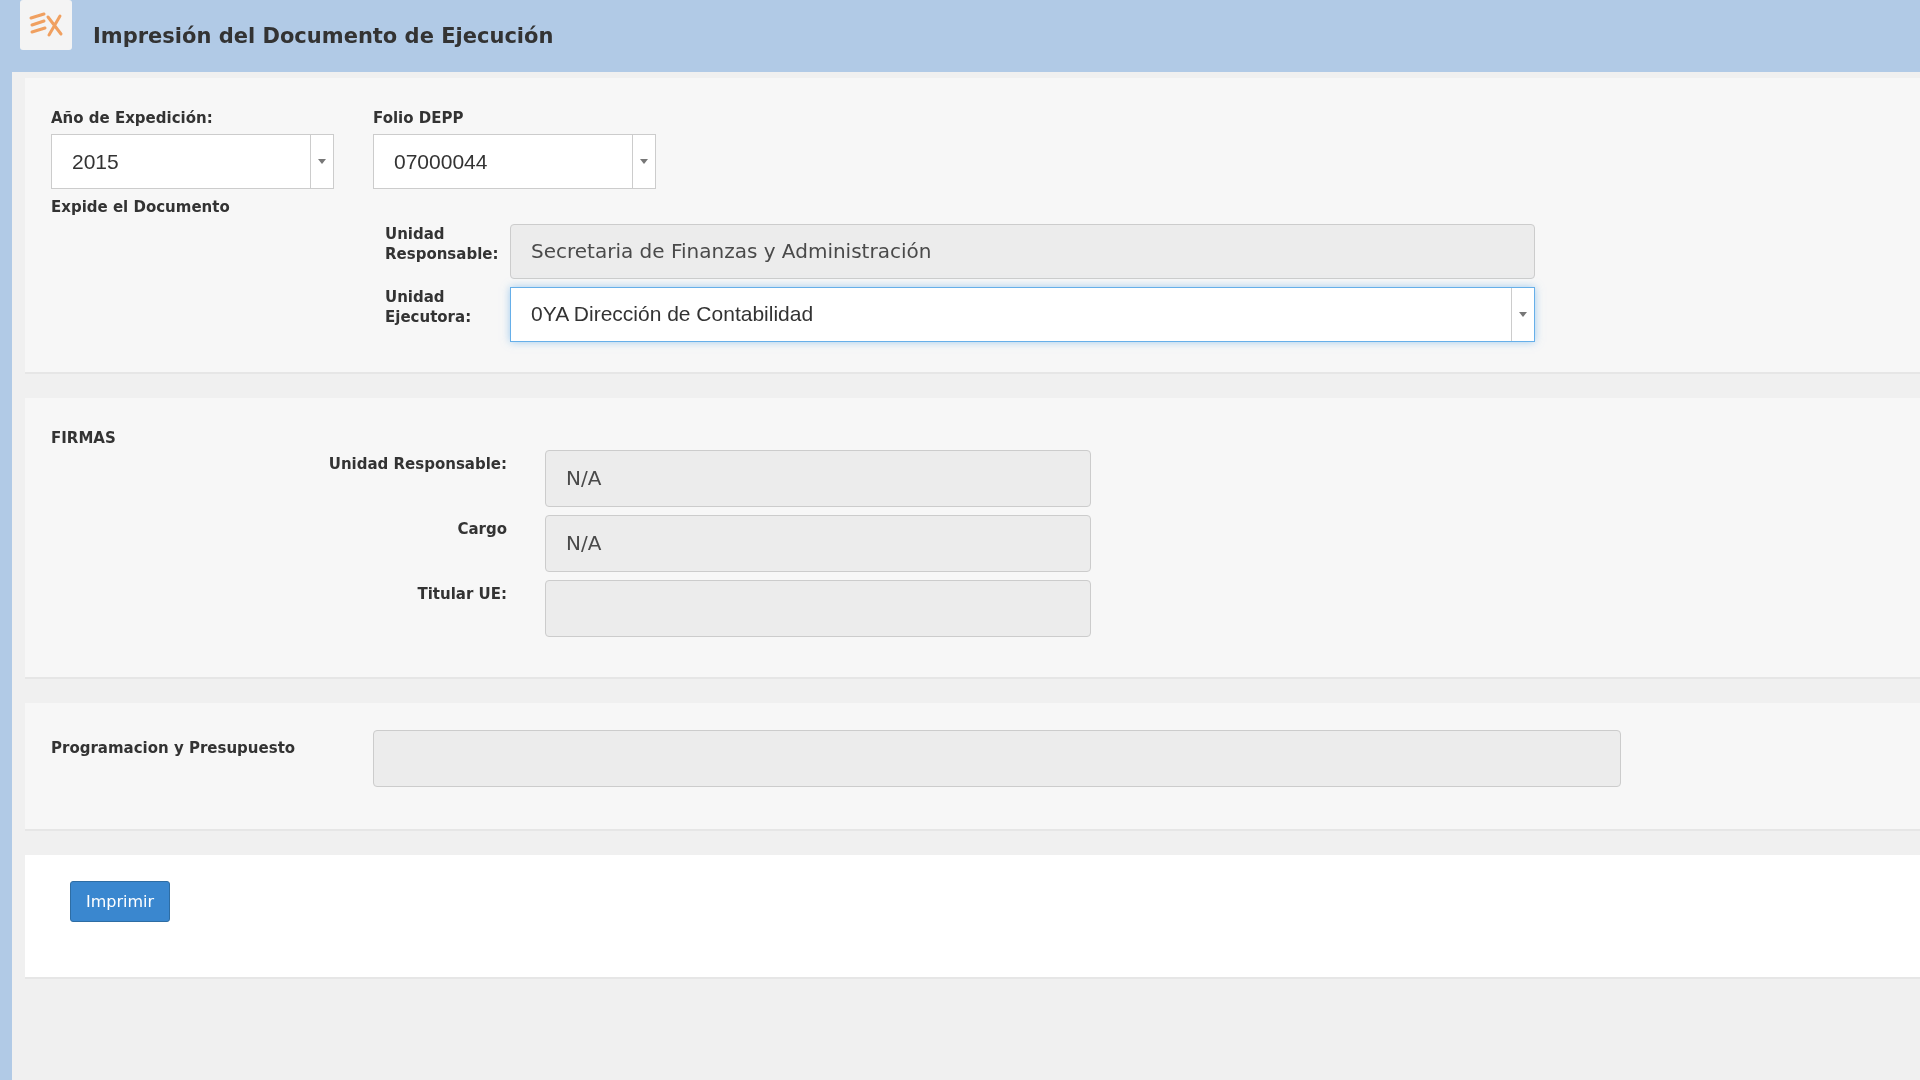 Image resolution: width=1920 pixels, height=1080 pixels. What do you see at coordinates (462, 594) in the screenshot?
I see `field-label: Titular UE:` at bounding box center [462, 594].